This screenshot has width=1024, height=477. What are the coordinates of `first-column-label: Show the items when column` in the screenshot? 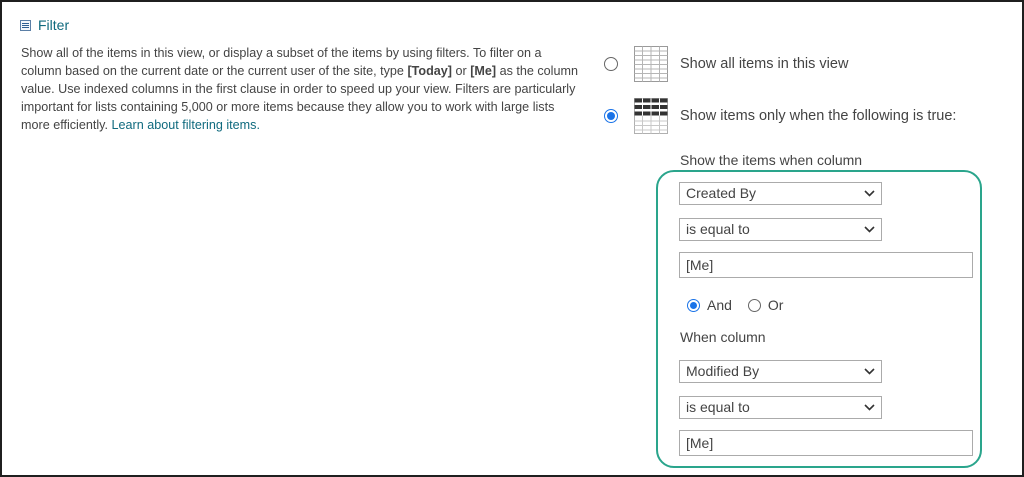 It's located at (771, 160).